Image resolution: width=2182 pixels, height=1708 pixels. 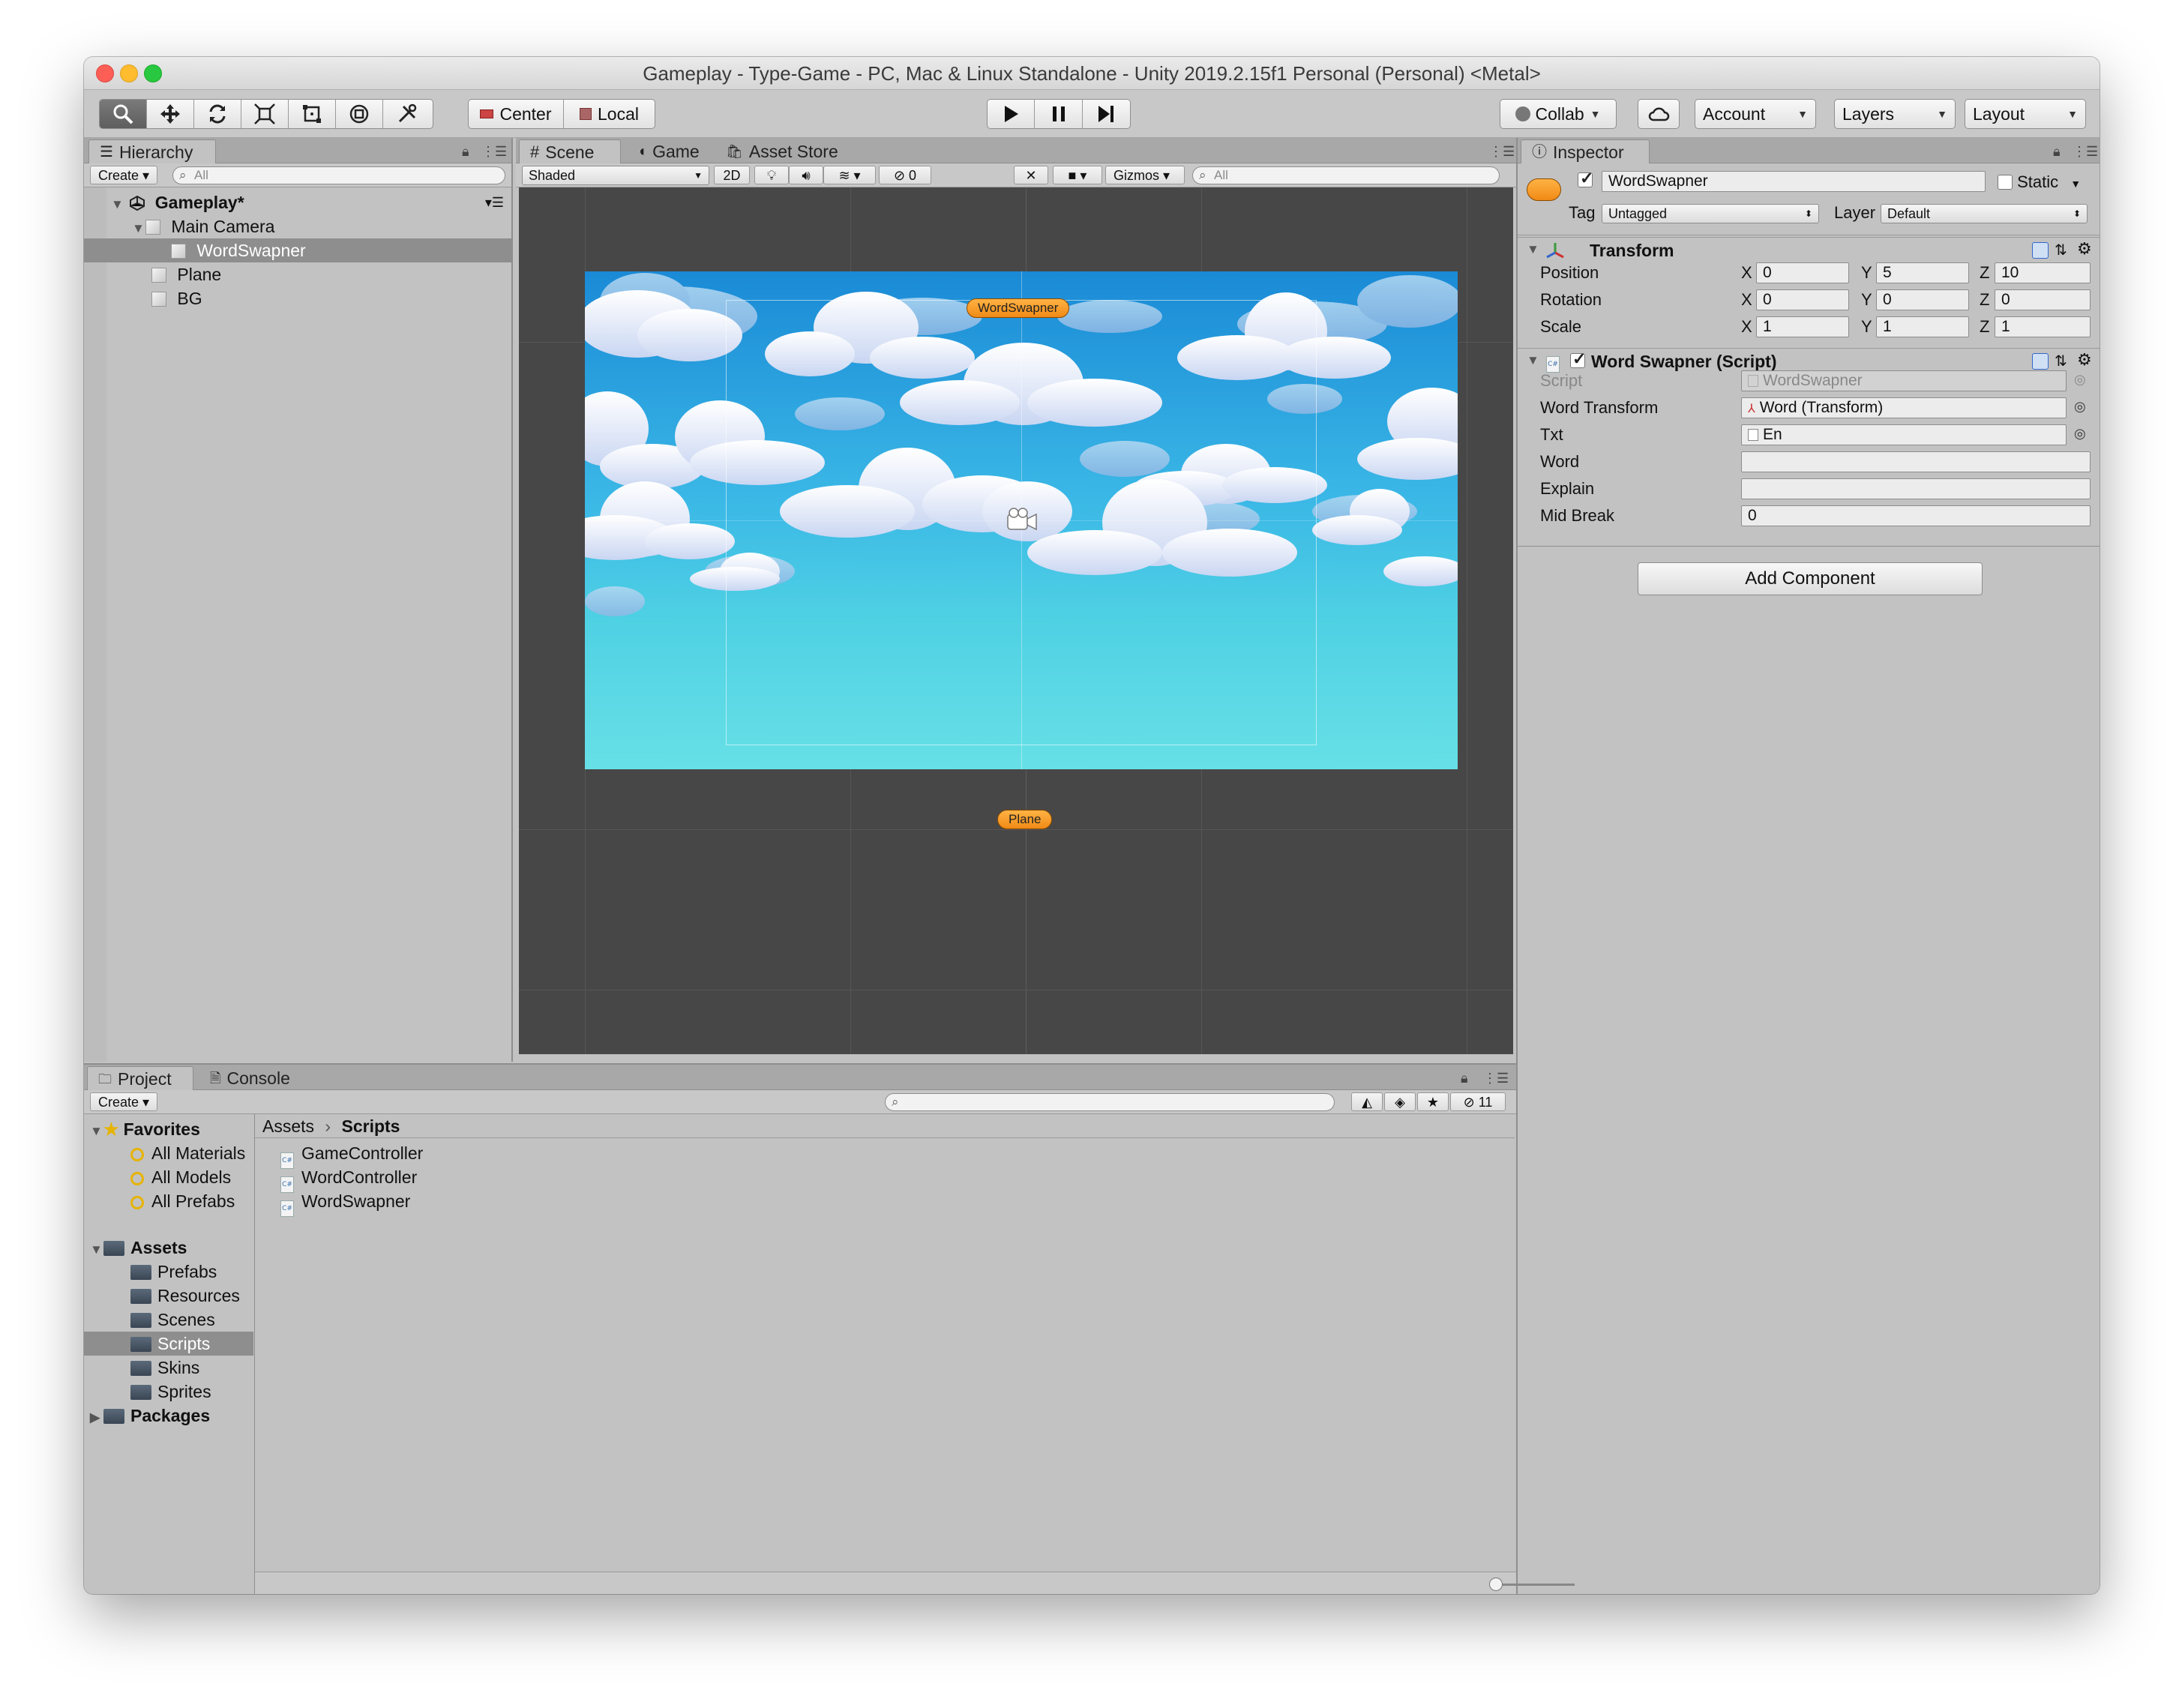 What do you see at coordinates (1059, 114) in the screenshot?
I see `pause-button` at bounding box center [1059, 114].